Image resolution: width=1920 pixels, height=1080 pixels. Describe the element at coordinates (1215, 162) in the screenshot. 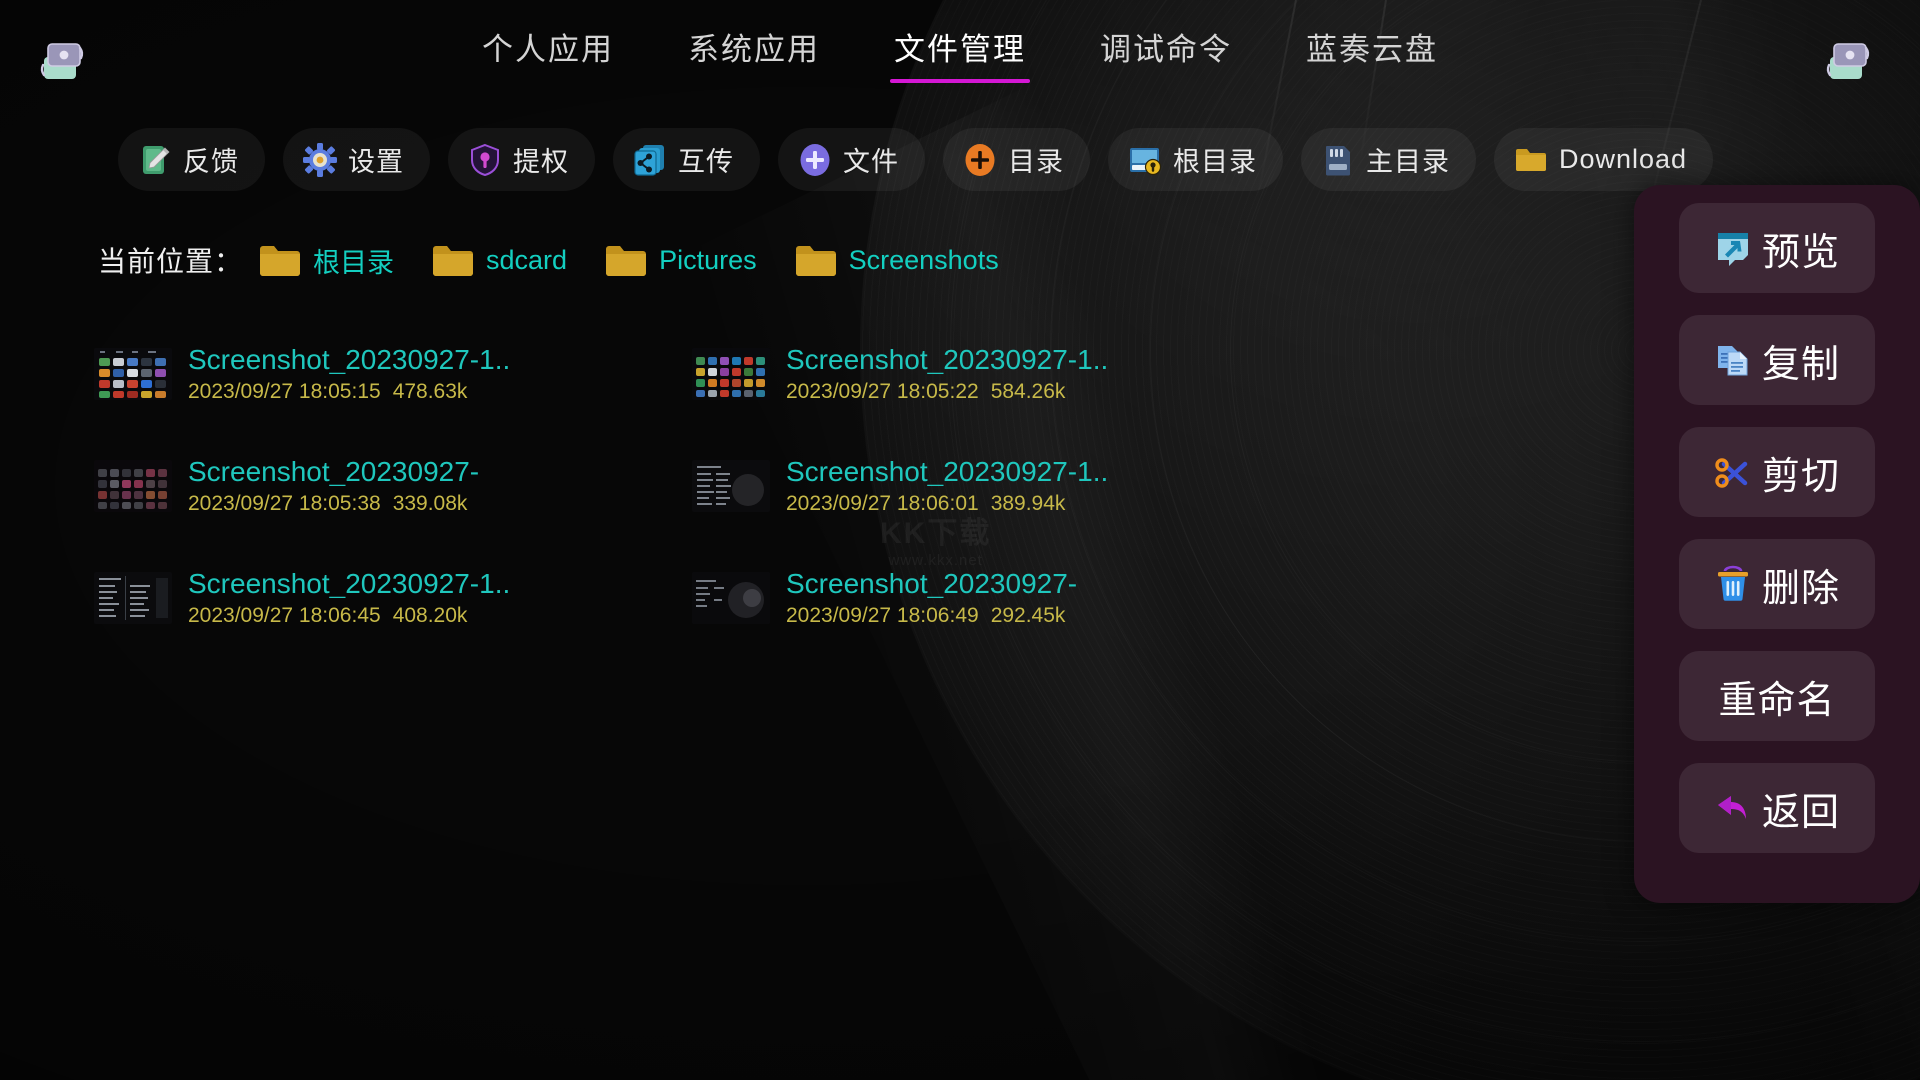

I see `toolbar-label: 根目录` at that location.